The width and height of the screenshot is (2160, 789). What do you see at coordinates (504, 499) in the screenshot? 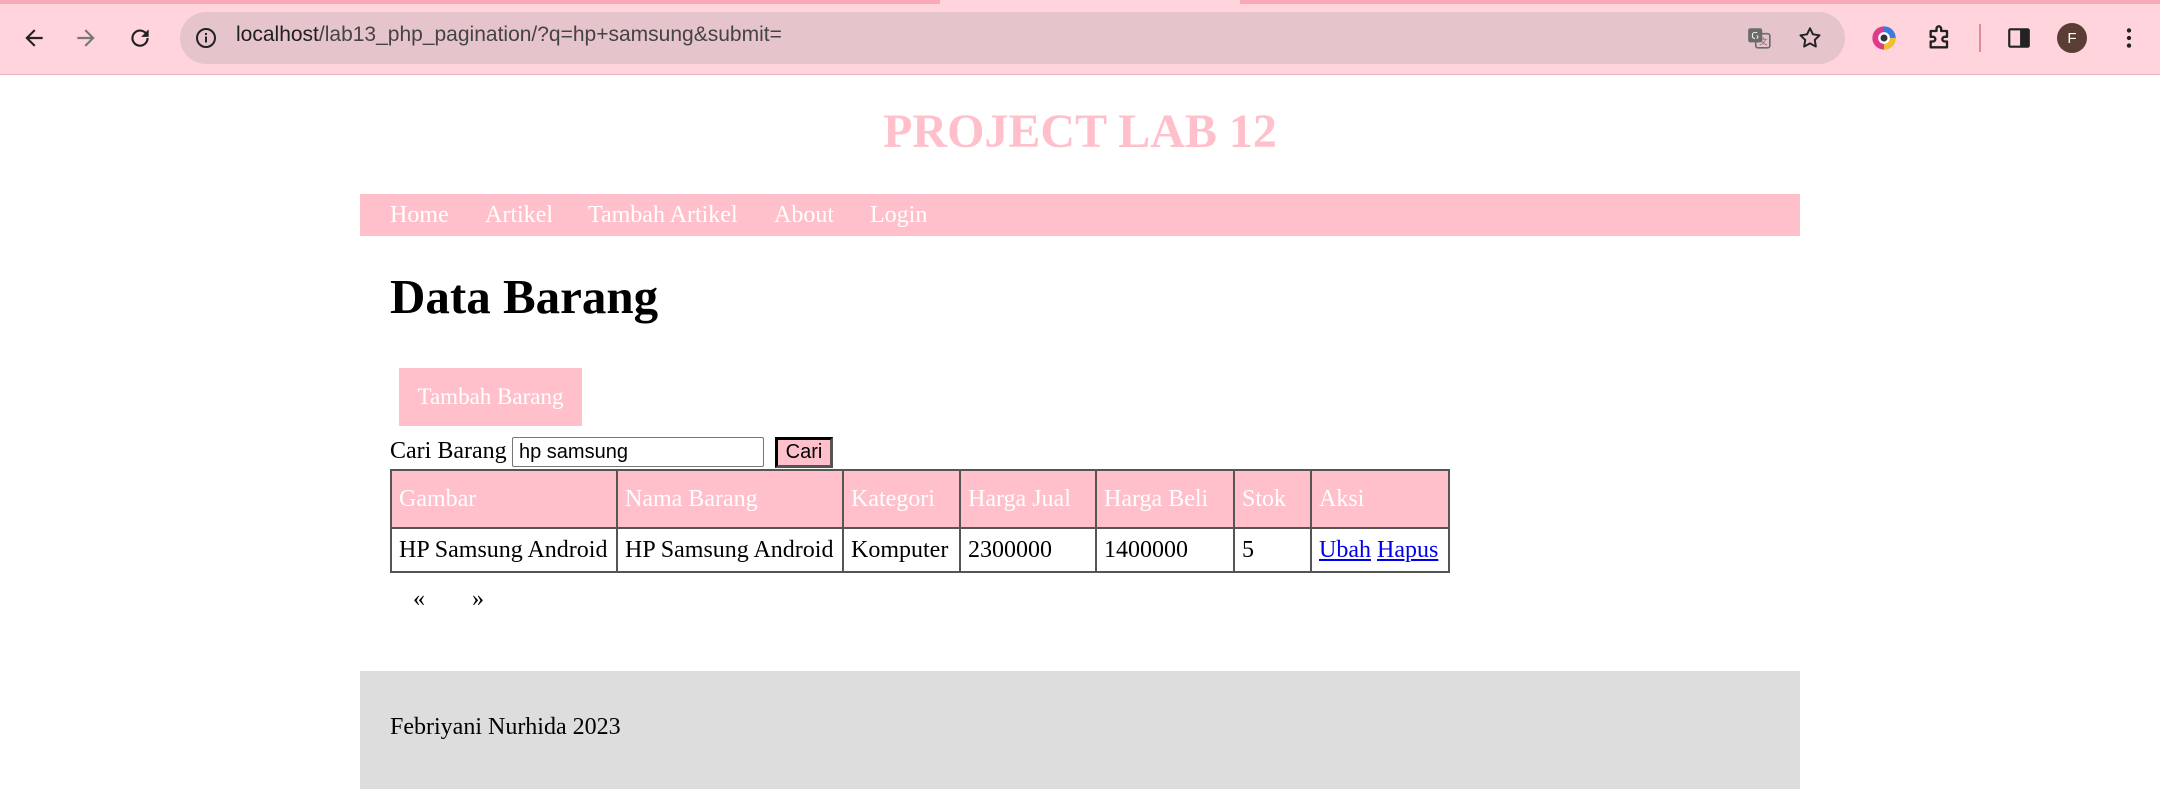
I see `column-header: Gambar` at bounding box center [504, 499].